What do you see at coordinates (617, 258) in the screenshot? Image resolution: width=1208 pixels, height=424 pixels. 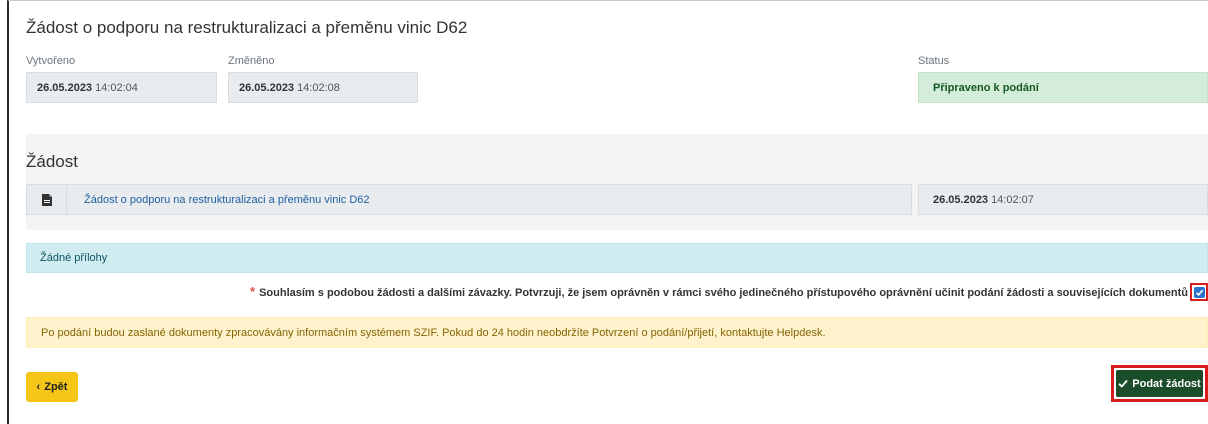 I see `attachments-empty-alert: Žádné přílohy` at bounding box center [617, 258].